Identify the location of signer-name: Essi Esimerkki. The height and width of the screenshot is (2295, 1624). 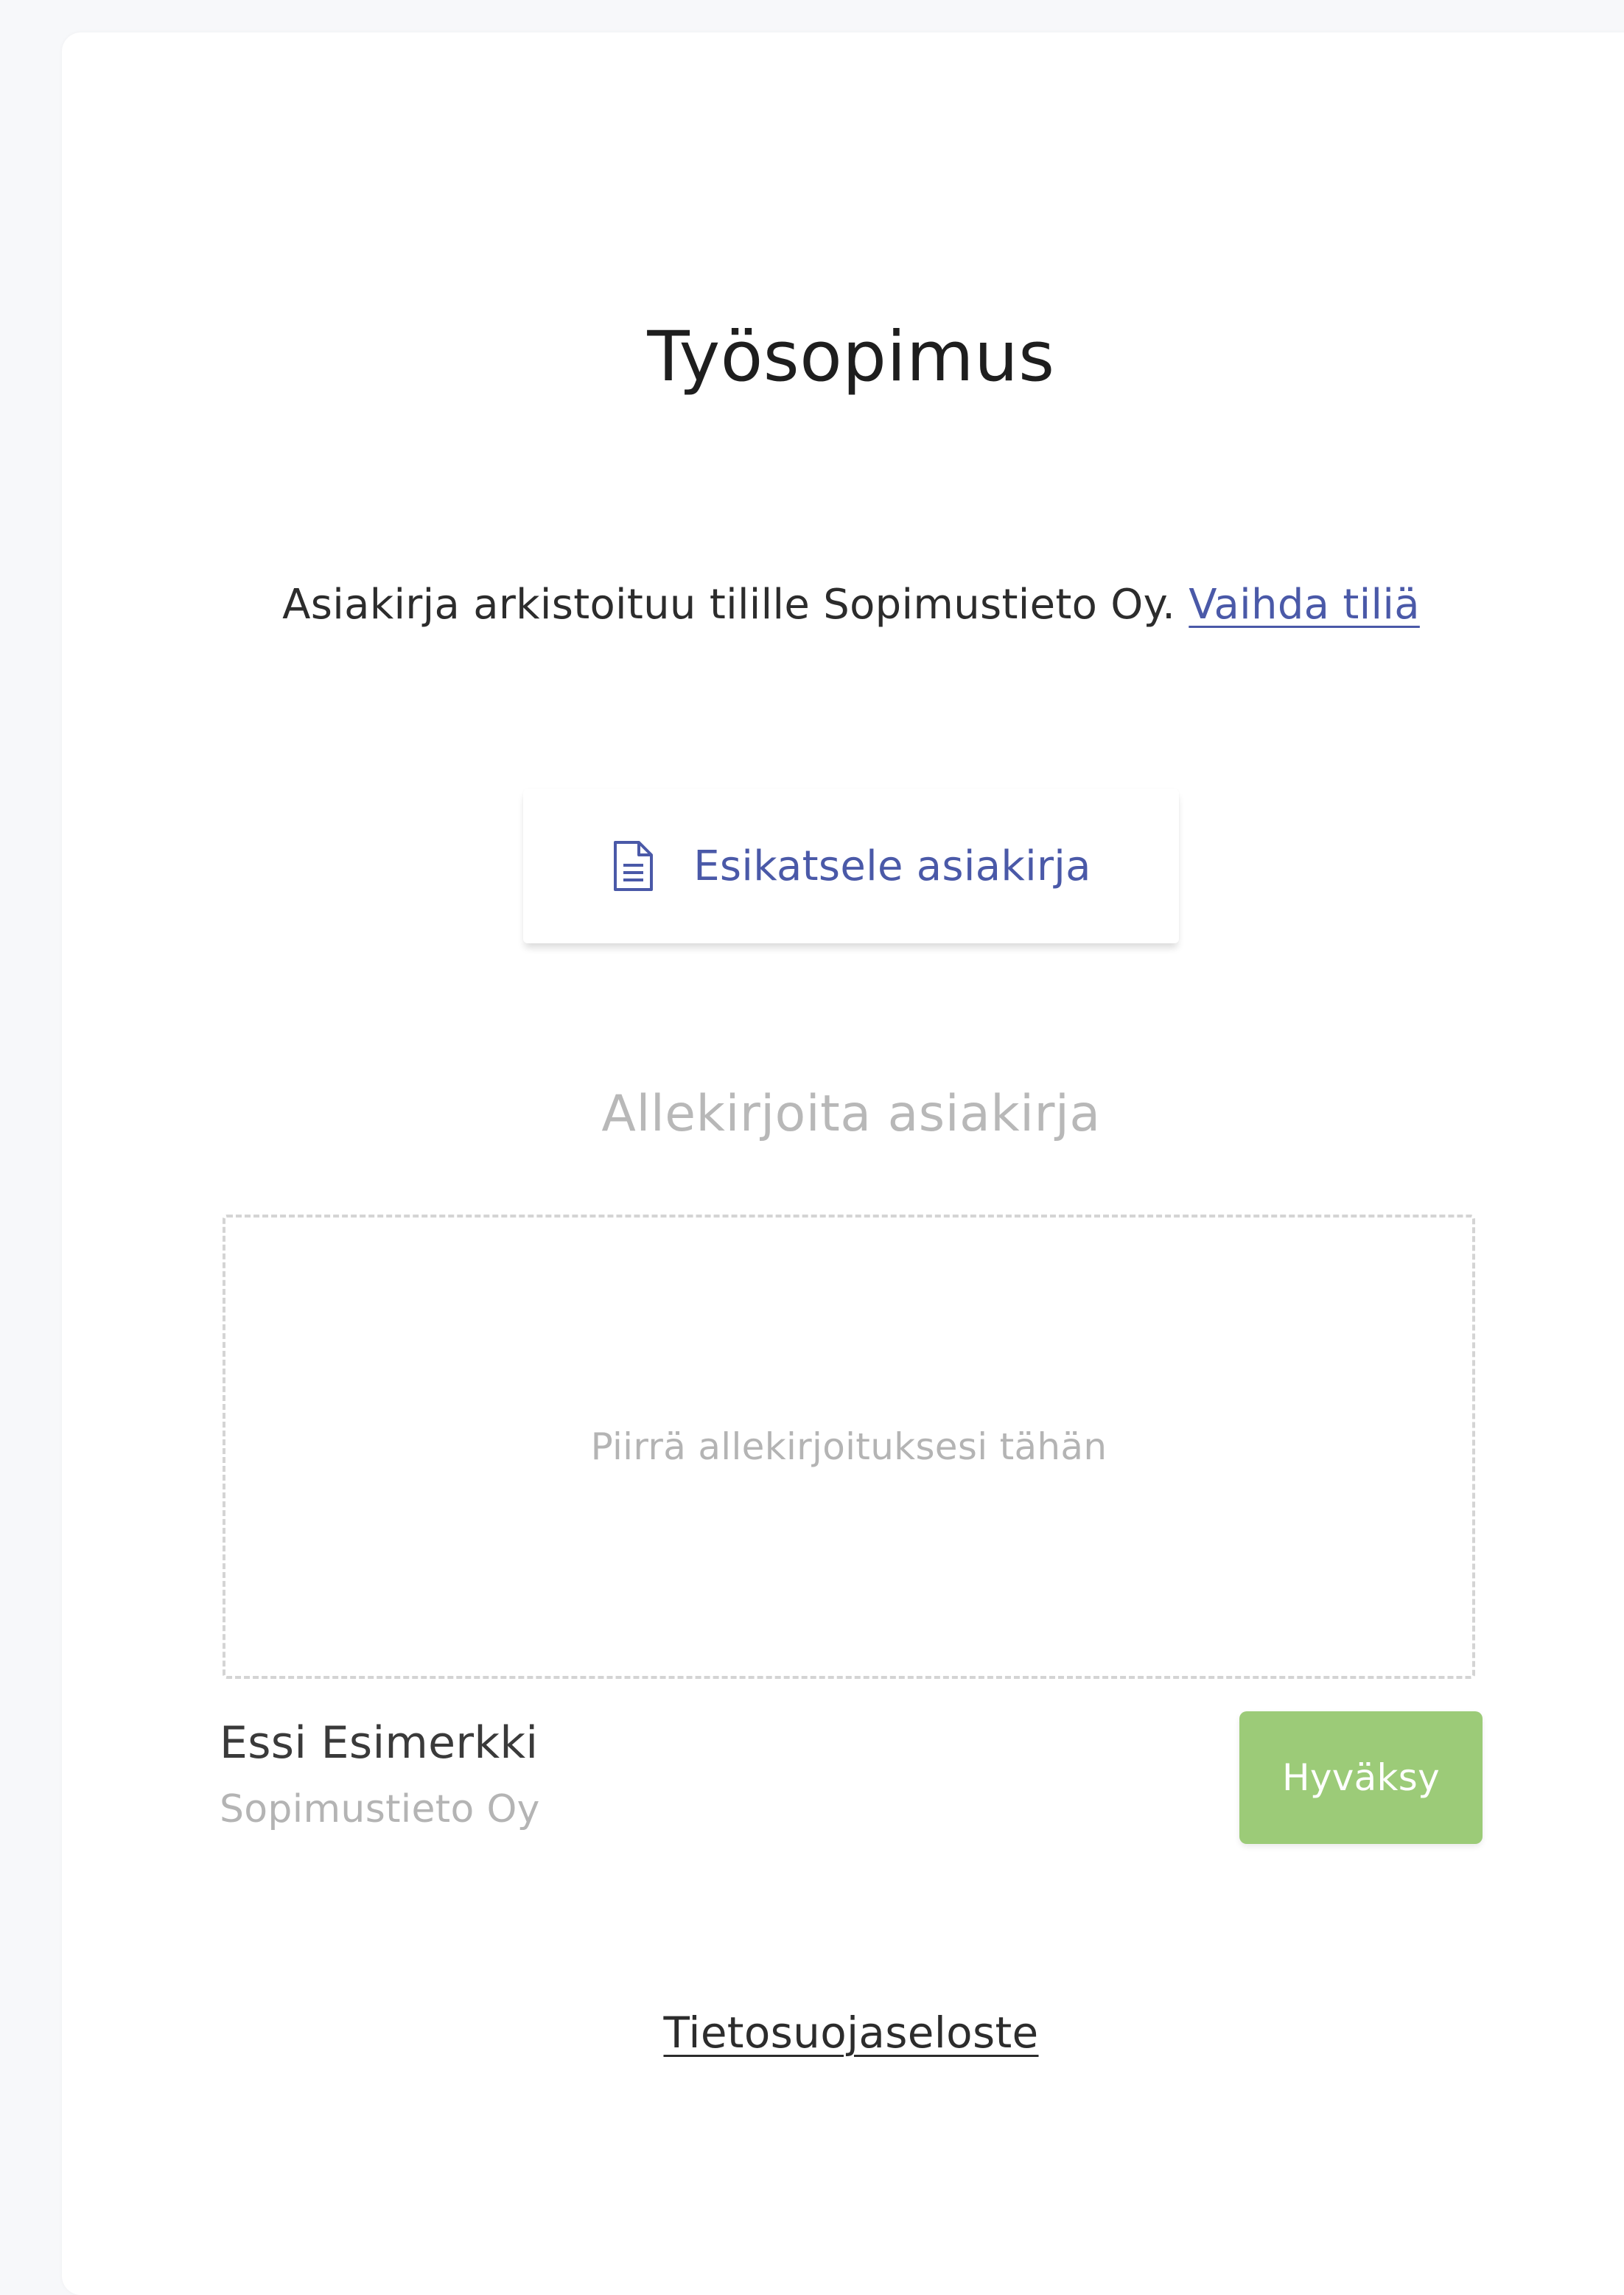
(379, 1743).